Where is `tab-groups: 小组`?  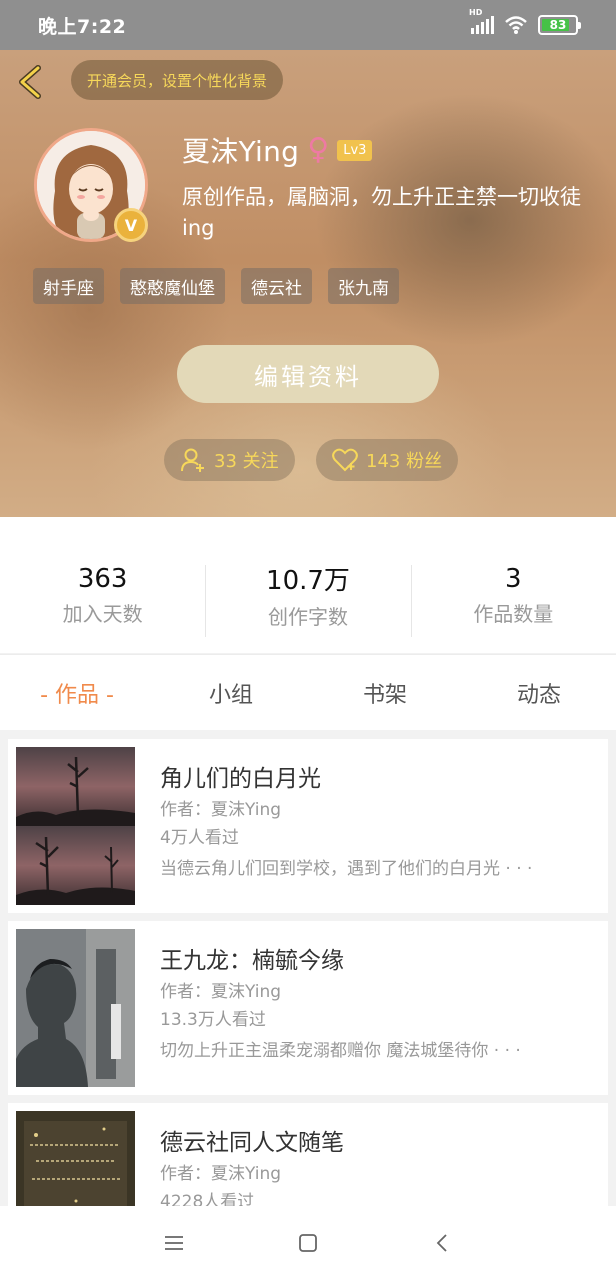 tab-groups: 小组 is located at coordinates (231, 692).